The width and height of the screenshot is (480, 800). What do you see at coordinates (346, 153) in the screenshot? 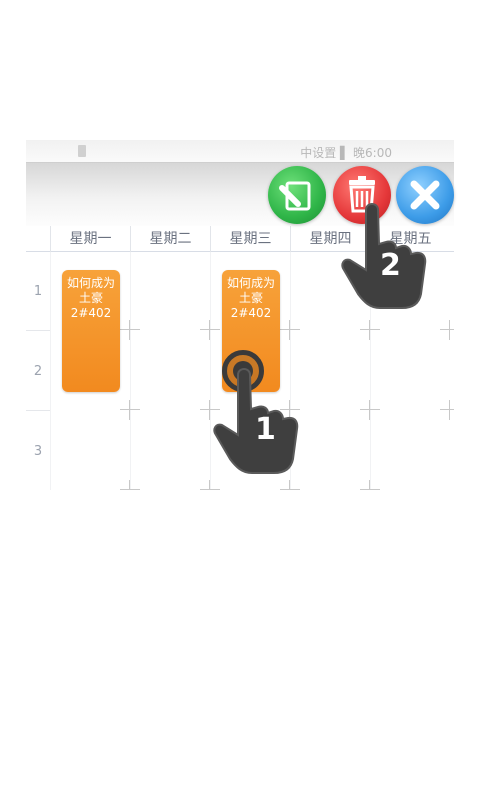
I see `status-text: 中设置 ▌ 晚6:00` at bounding box center [346, 153].